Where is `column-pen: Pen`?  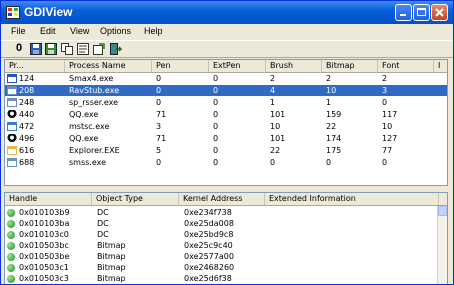 column-pen: Pen is located at coordinates (180, 66).